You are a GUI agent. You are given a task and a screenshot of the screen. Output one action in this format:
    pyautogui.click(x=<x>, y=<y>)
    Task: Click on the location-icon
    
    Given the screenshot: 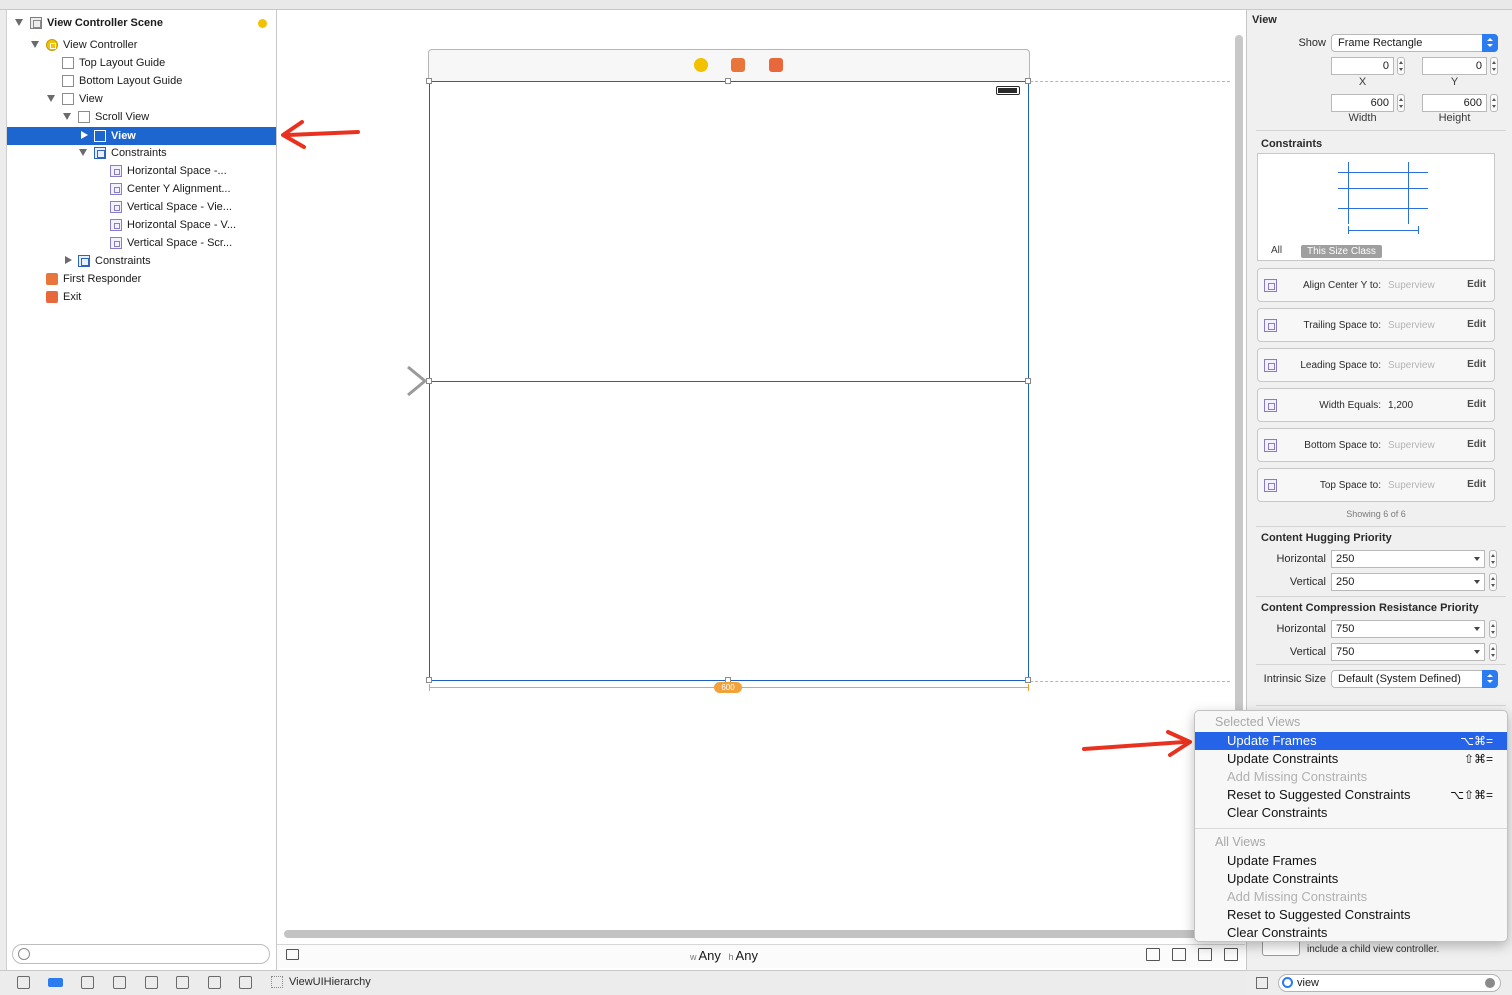 What is the action you would take?
    pyautogui.click(x=245, y=982)
    